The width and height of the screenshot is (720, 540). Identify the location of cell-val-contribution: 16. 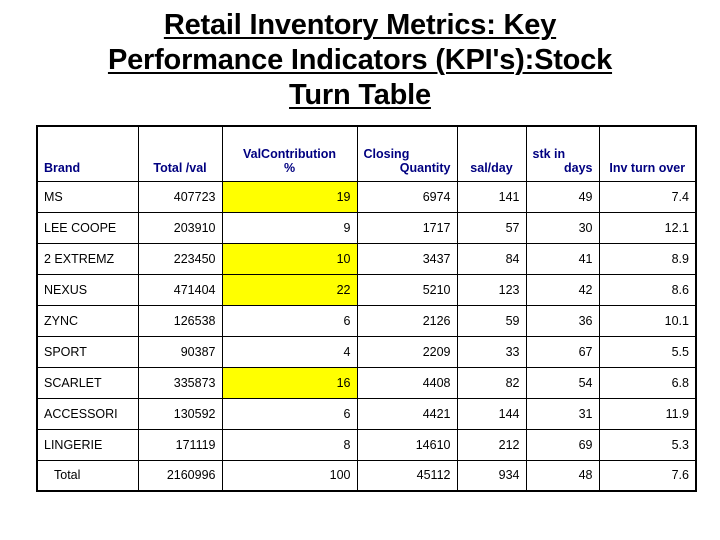
(289, 382).